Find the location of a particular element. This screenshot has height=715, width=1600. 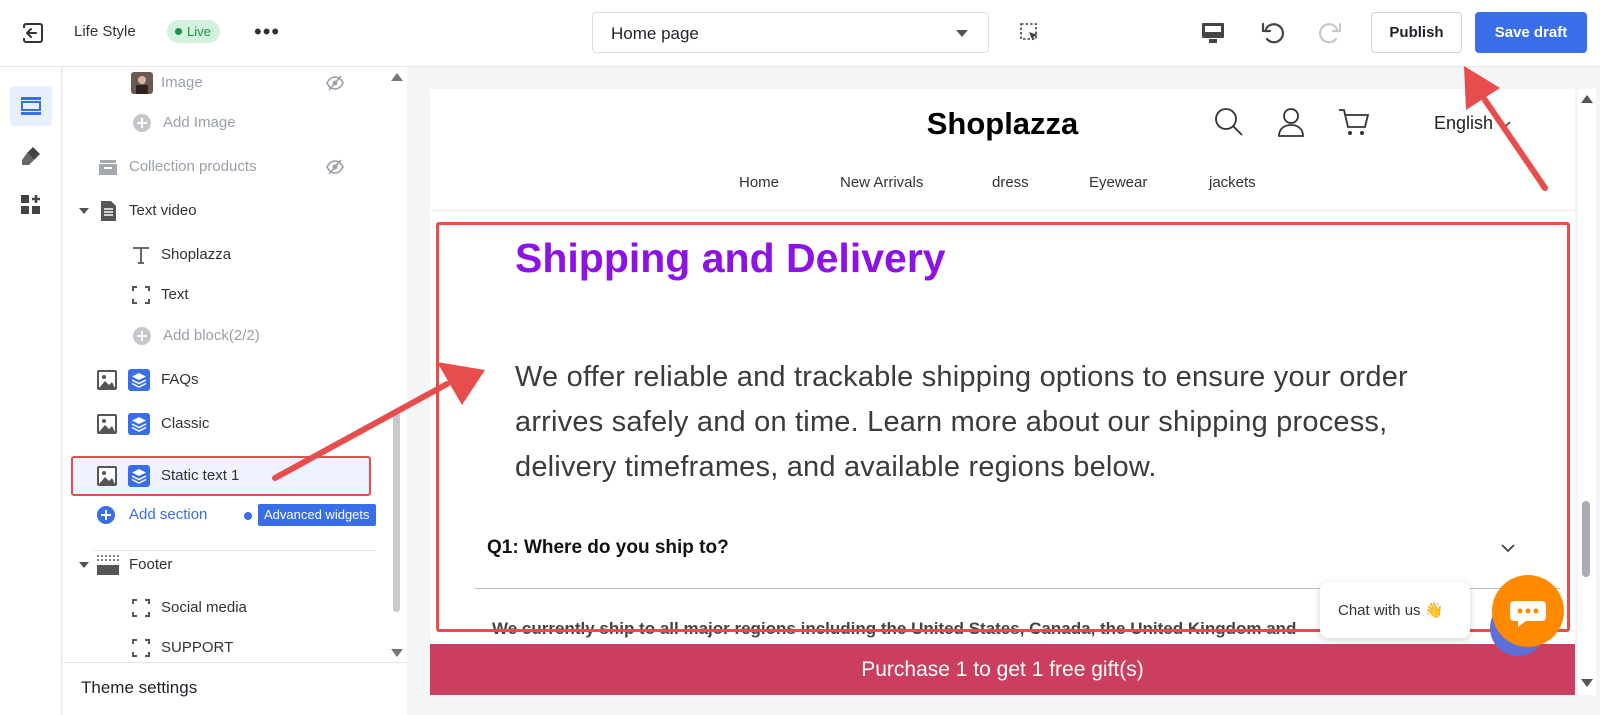

tree-item-social-media: Social media is located at coordinates (235, 608).